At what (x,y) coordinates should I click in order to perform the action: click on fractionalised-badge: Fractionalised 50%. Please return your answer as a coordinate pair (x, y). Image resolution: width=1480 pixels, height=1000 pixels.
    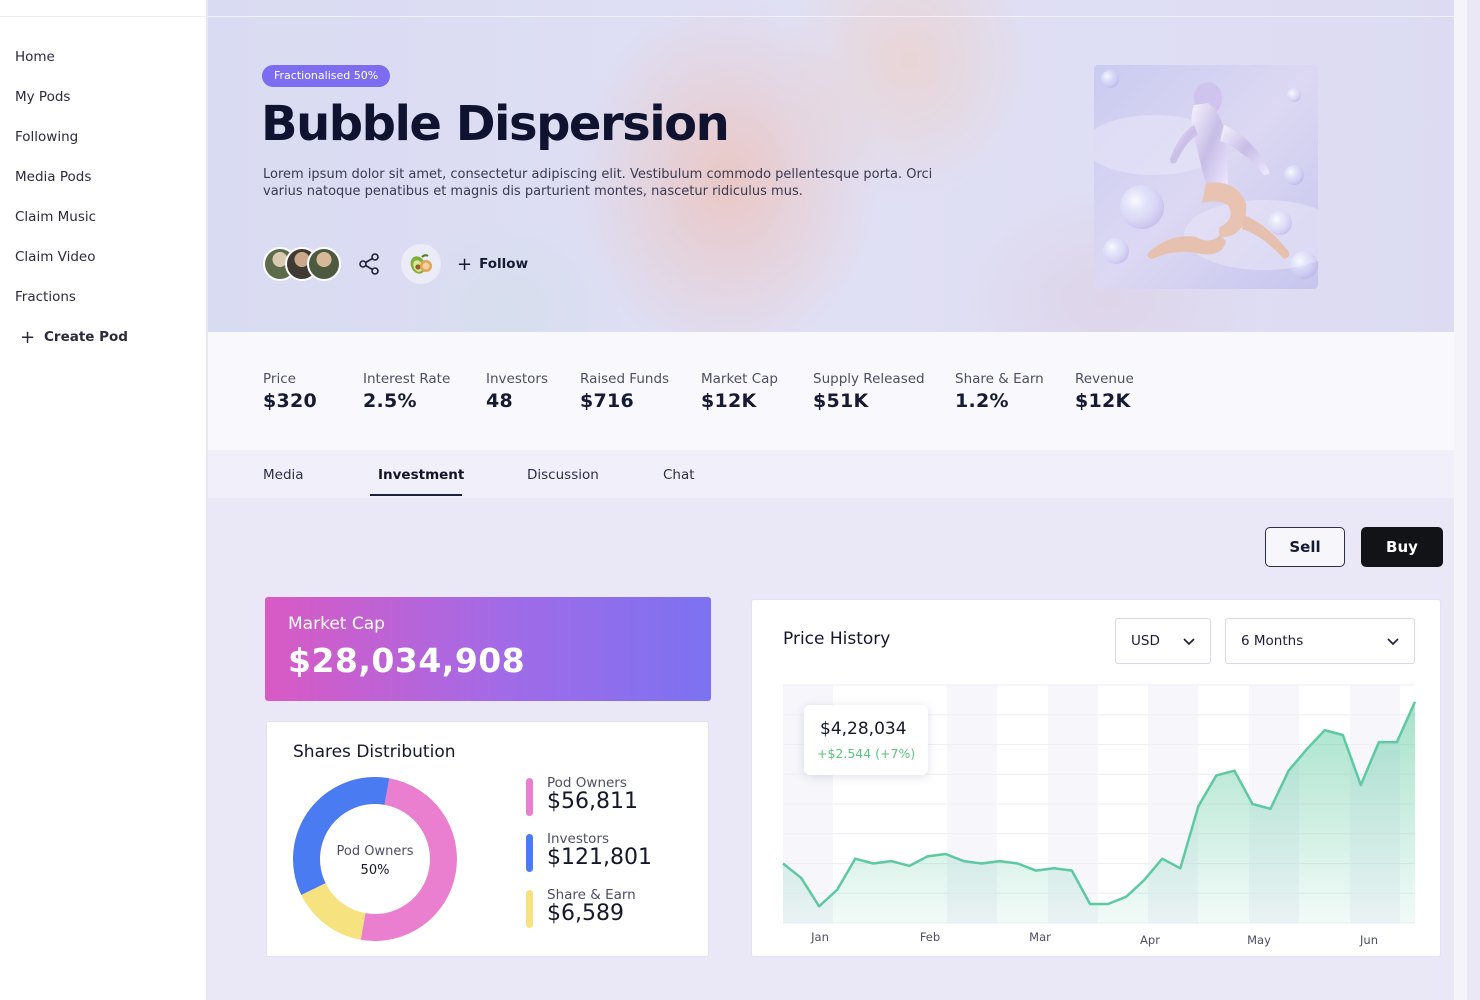
    Looking at the image, I should click on (326, 76).